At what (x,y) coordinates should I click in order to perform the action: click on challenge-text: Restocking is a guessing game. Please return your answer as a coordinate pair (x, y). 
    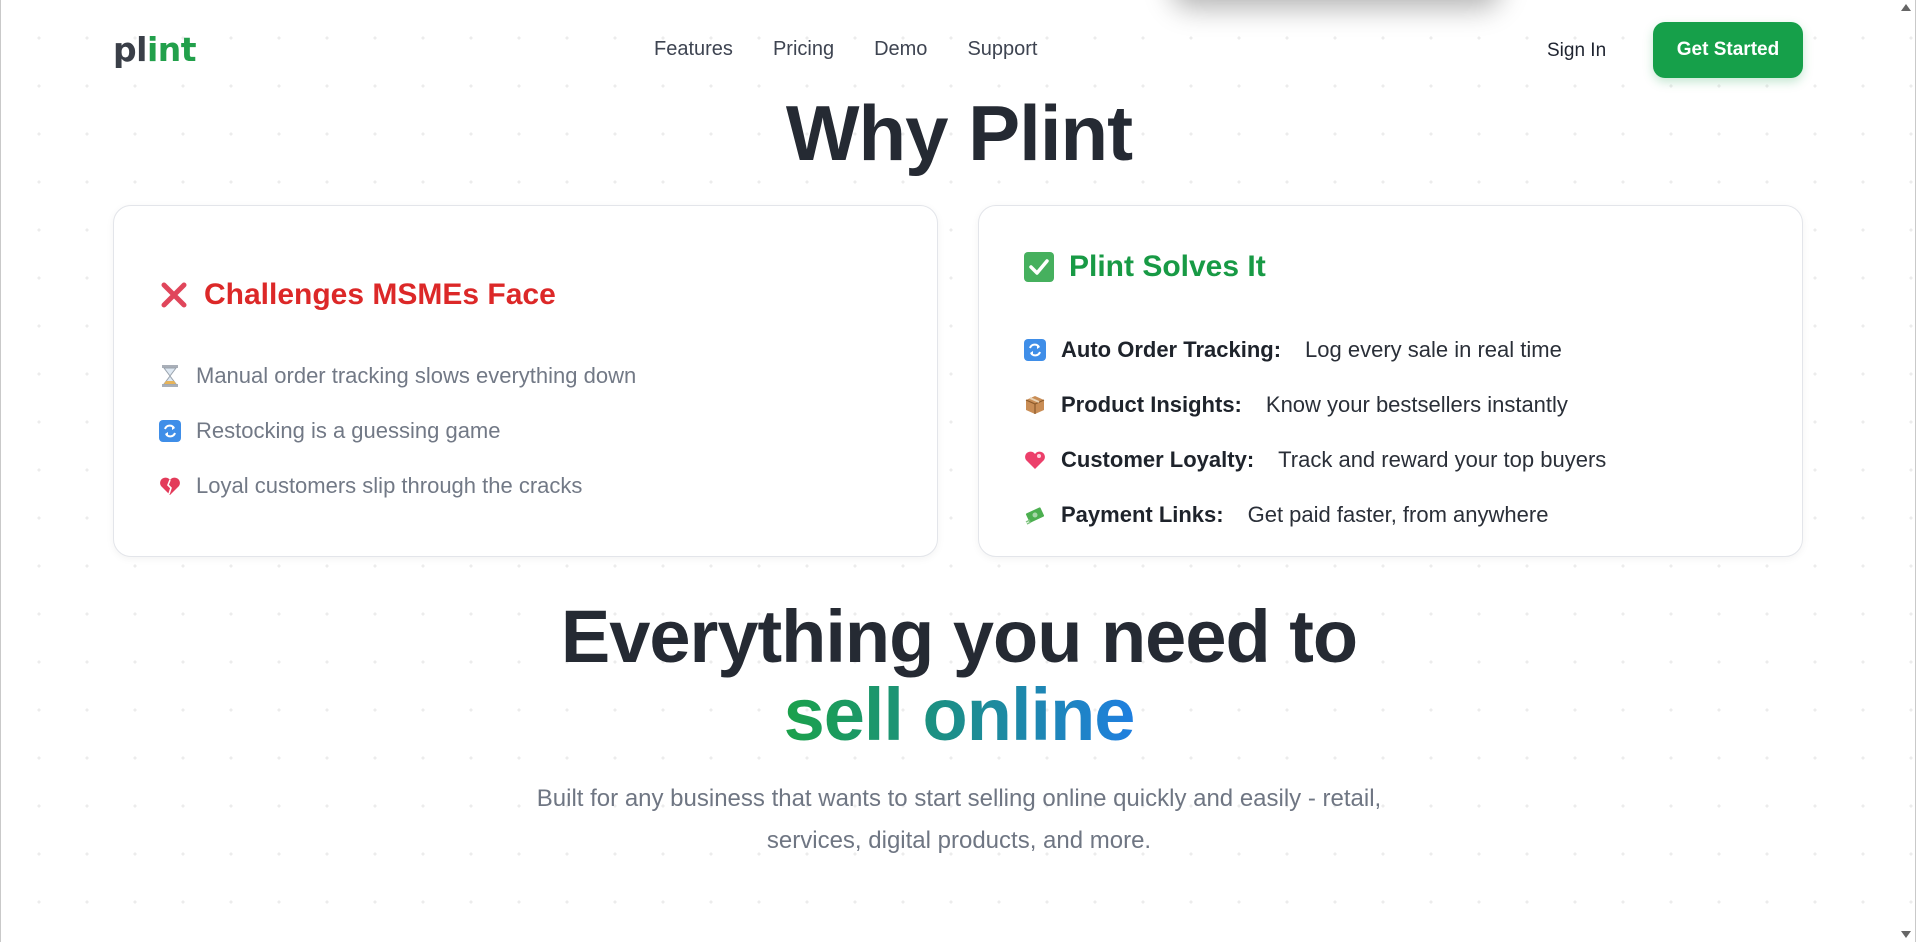
    Looking at the image, I should click on (348, 430).